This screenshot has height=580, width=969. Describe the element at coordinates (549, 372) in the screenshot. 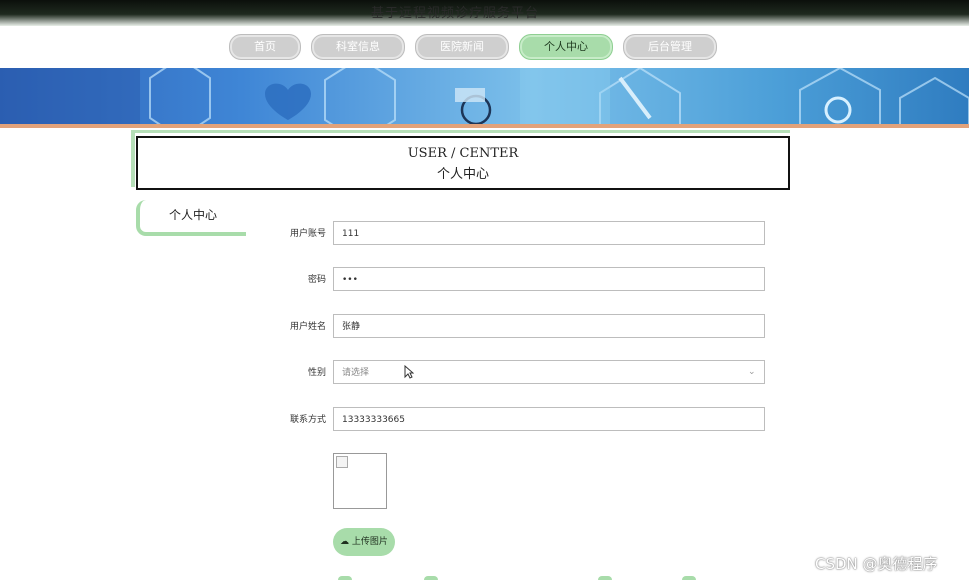

I see `gender-select: 请选择 ⌄` at that location.